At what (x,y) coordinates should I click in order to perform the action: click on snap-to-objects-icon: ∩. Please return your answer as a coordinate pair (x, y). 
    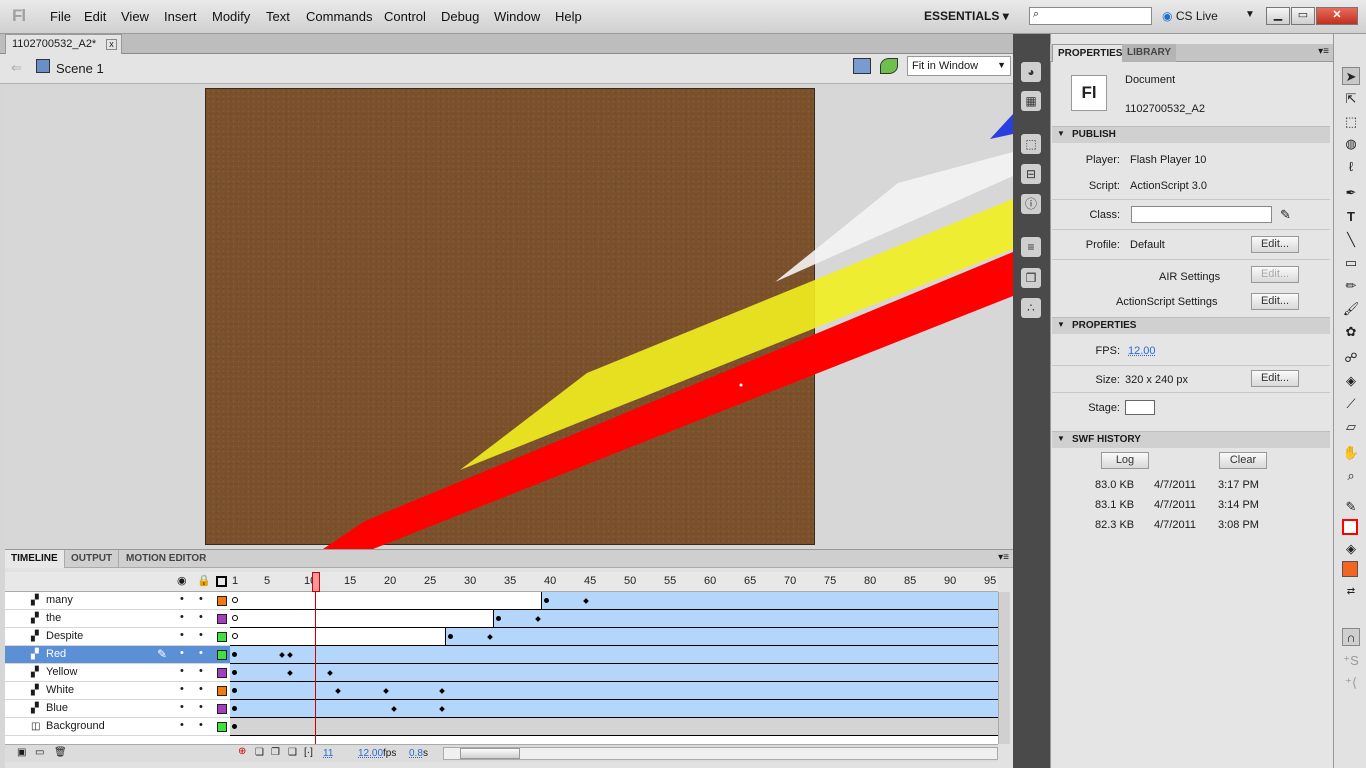
    Looking at the image, I should click on (1351, 637).